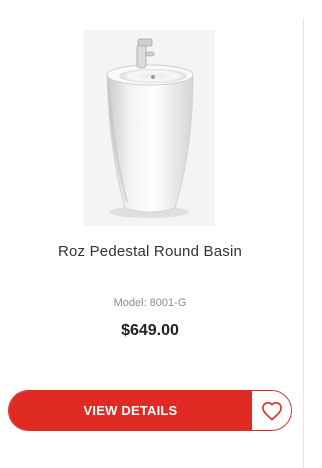 This screenshot has height=468, width=322. Describe the element at coordinates (150, 251) in the screenshot. I see `product-name: Roz Pedestal Round Basin` at that location.